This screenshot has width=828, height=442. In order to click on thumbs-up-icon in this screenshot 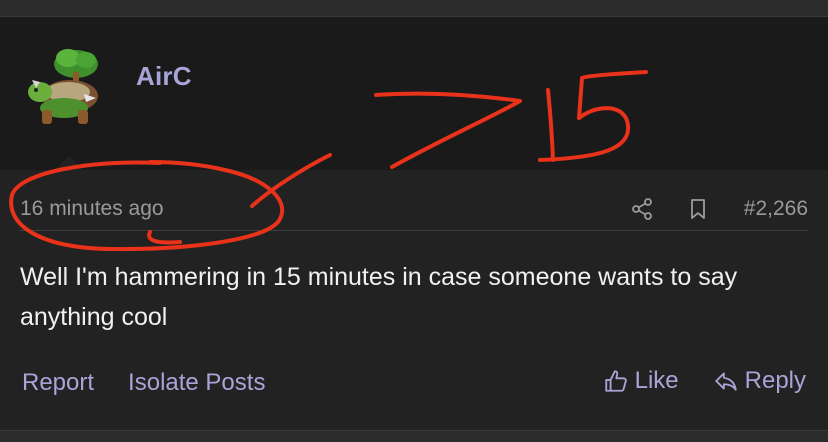, I will do `click(615, 381)`.